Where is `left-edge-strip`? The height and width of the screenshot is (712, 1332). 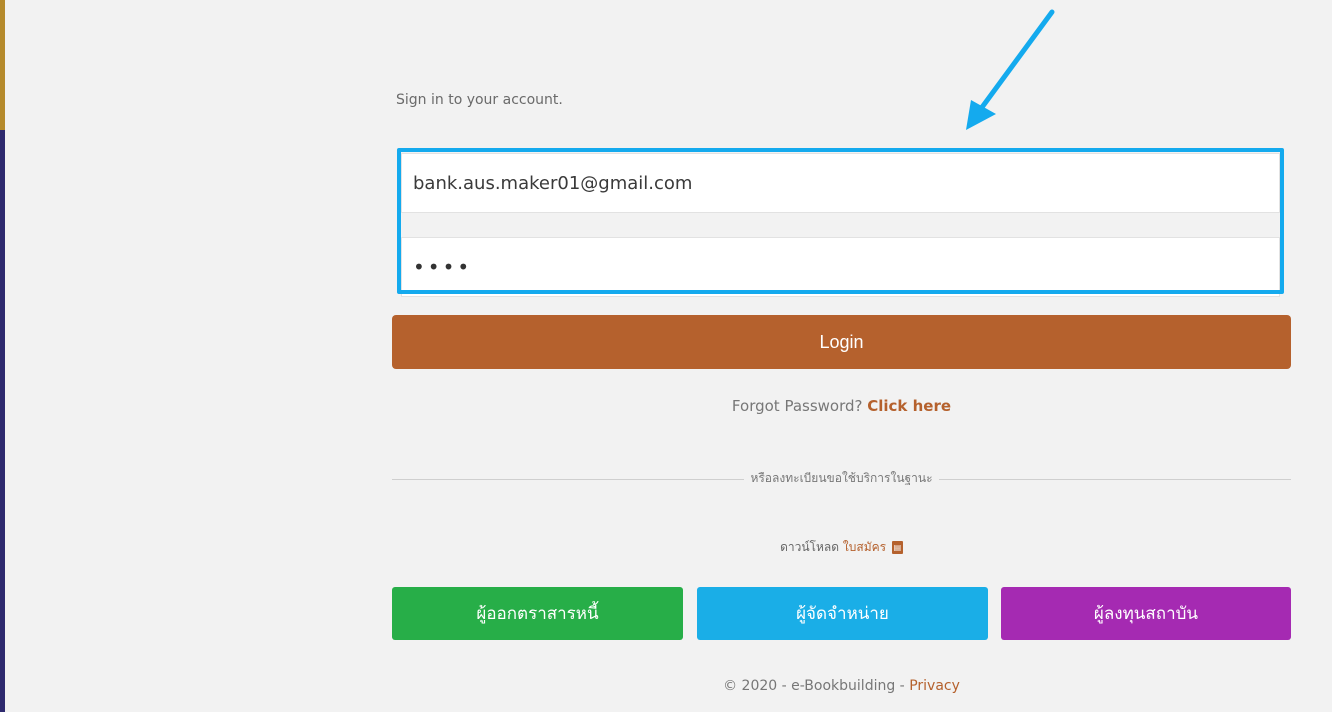 left-edge-strip is located at coordinates (2, 356).